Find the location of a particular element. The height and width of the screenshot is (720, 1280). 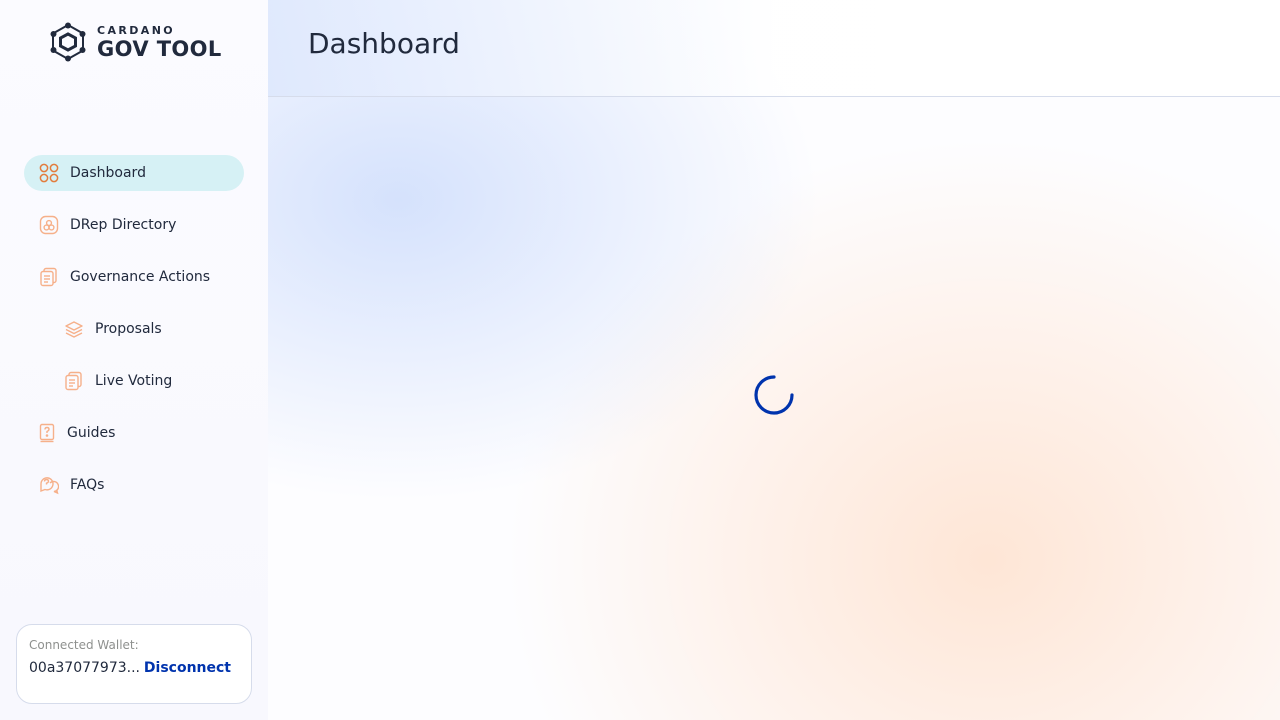

govtool-logo-icon is located at coordinates (68, 42).